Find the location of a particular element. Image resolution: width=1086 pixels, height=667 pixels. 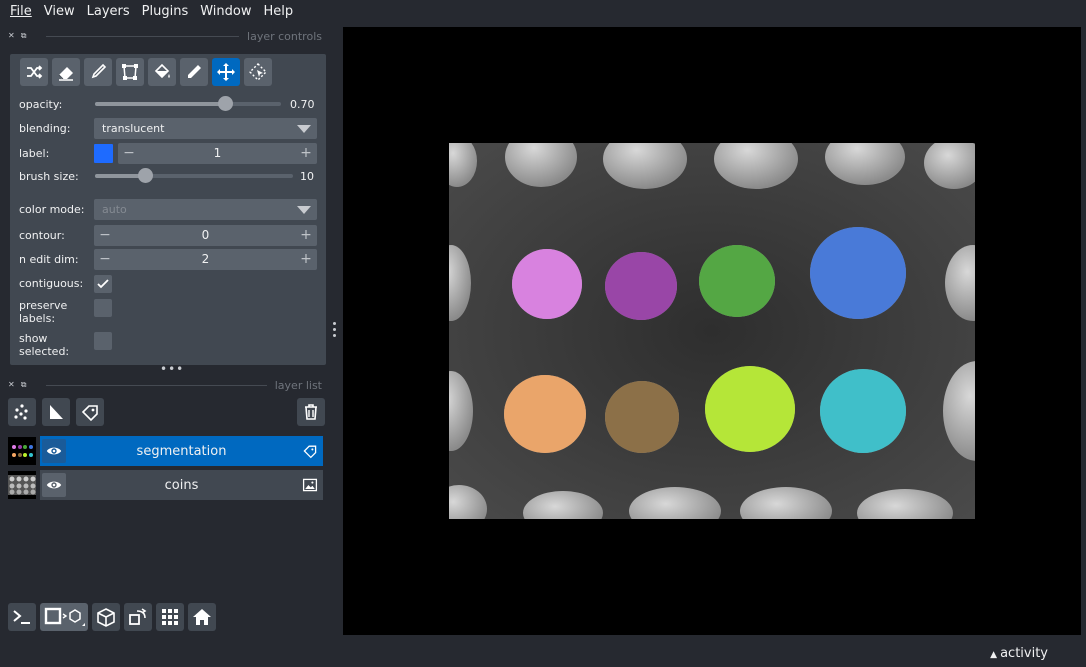

menu-window: Window is located at coordinates (225, 11).